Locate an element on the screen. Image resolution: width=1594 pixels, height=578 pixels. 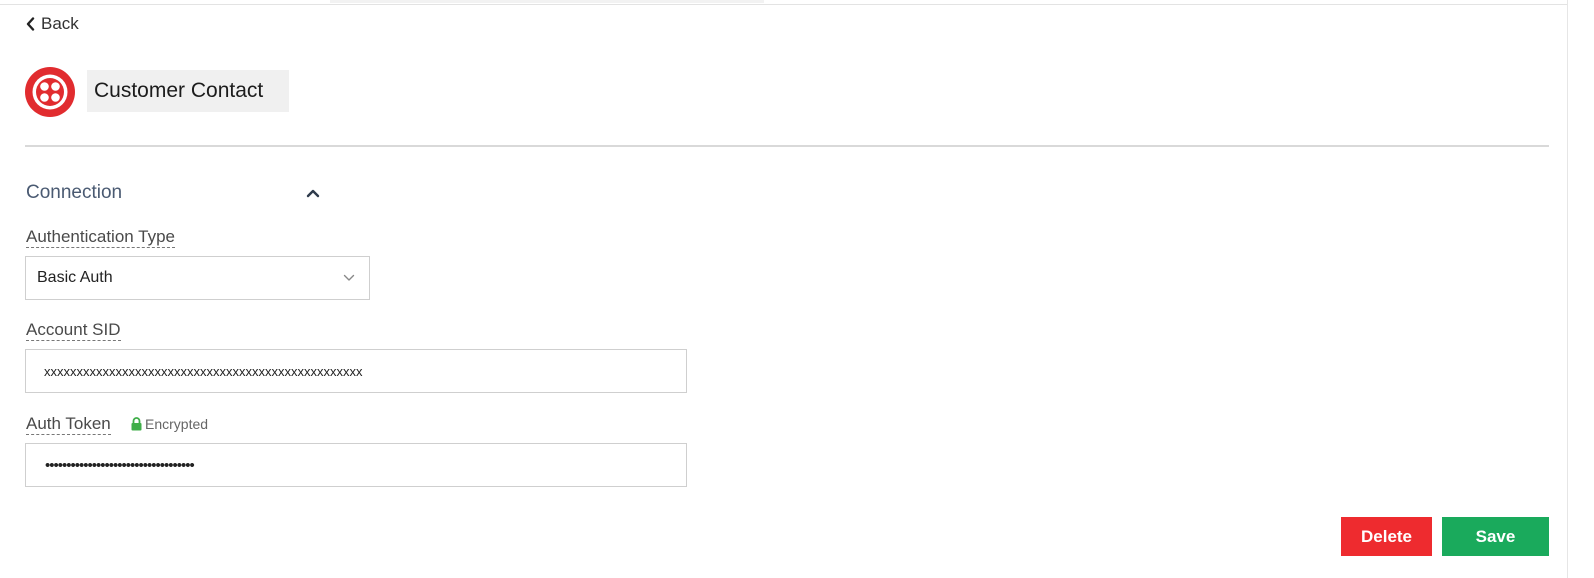
encrypted-badge: Encrypted is located at coordinates (169, 424).